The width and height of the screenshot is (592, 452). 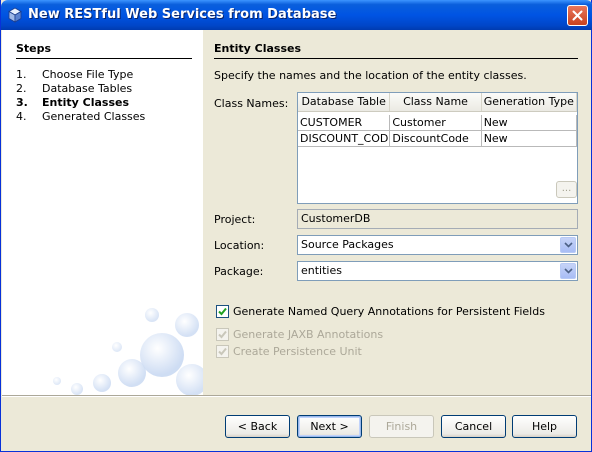 What do you see at coordinates (34, 48) in the screenshot?
I see `steps-heading: Steps` at bounding box center [34, 48].